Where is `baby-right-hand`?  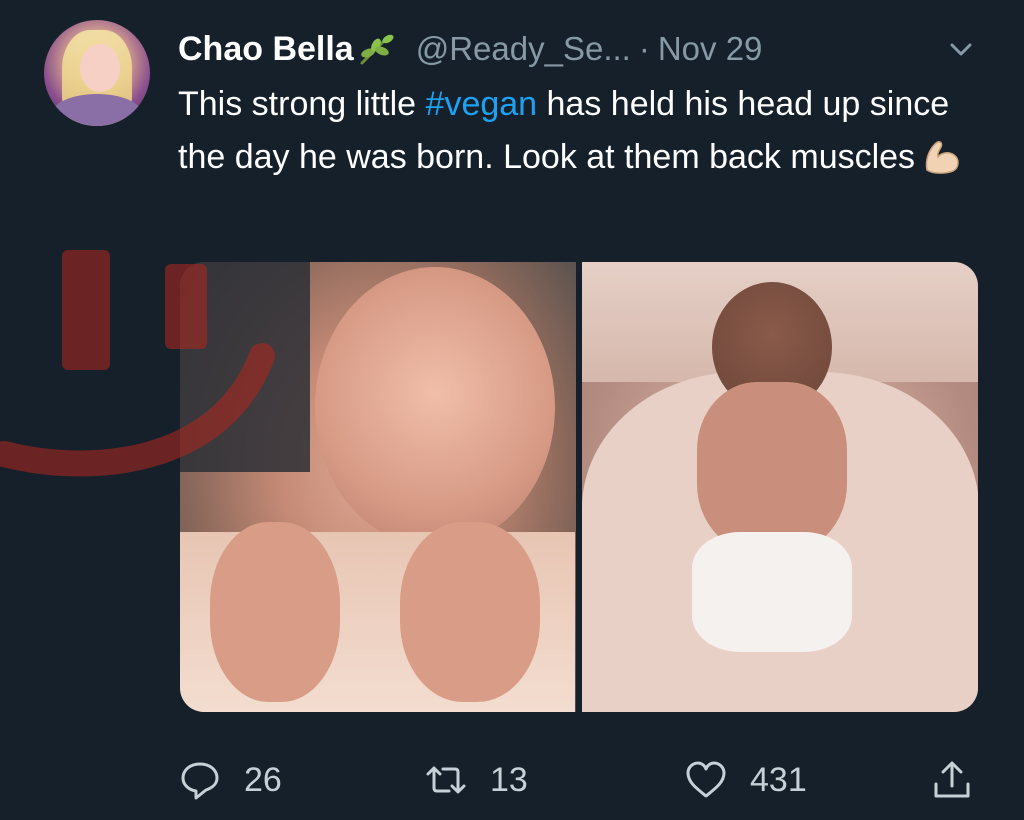
baby-right-hand is located at coordinates (470, 612).